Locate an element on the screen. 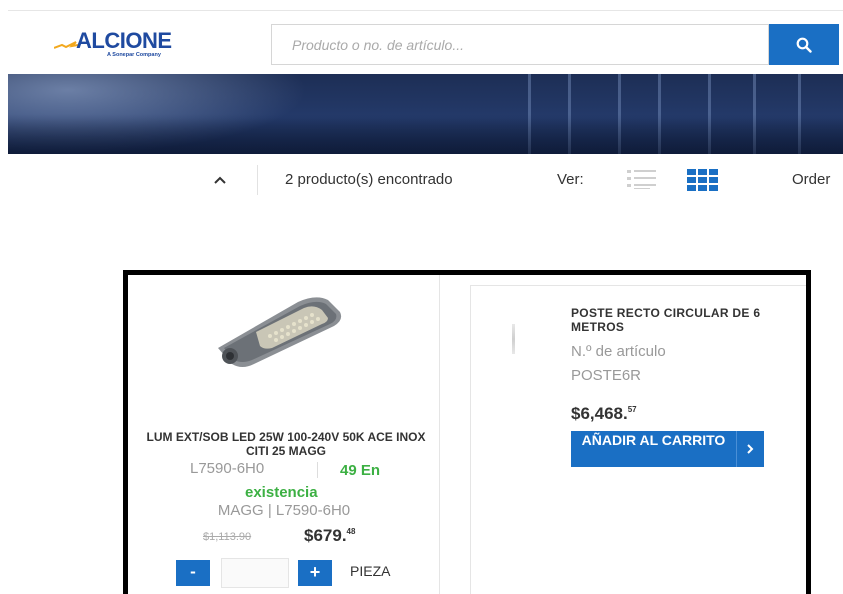  top-divider is located at coordinates (425, 10).